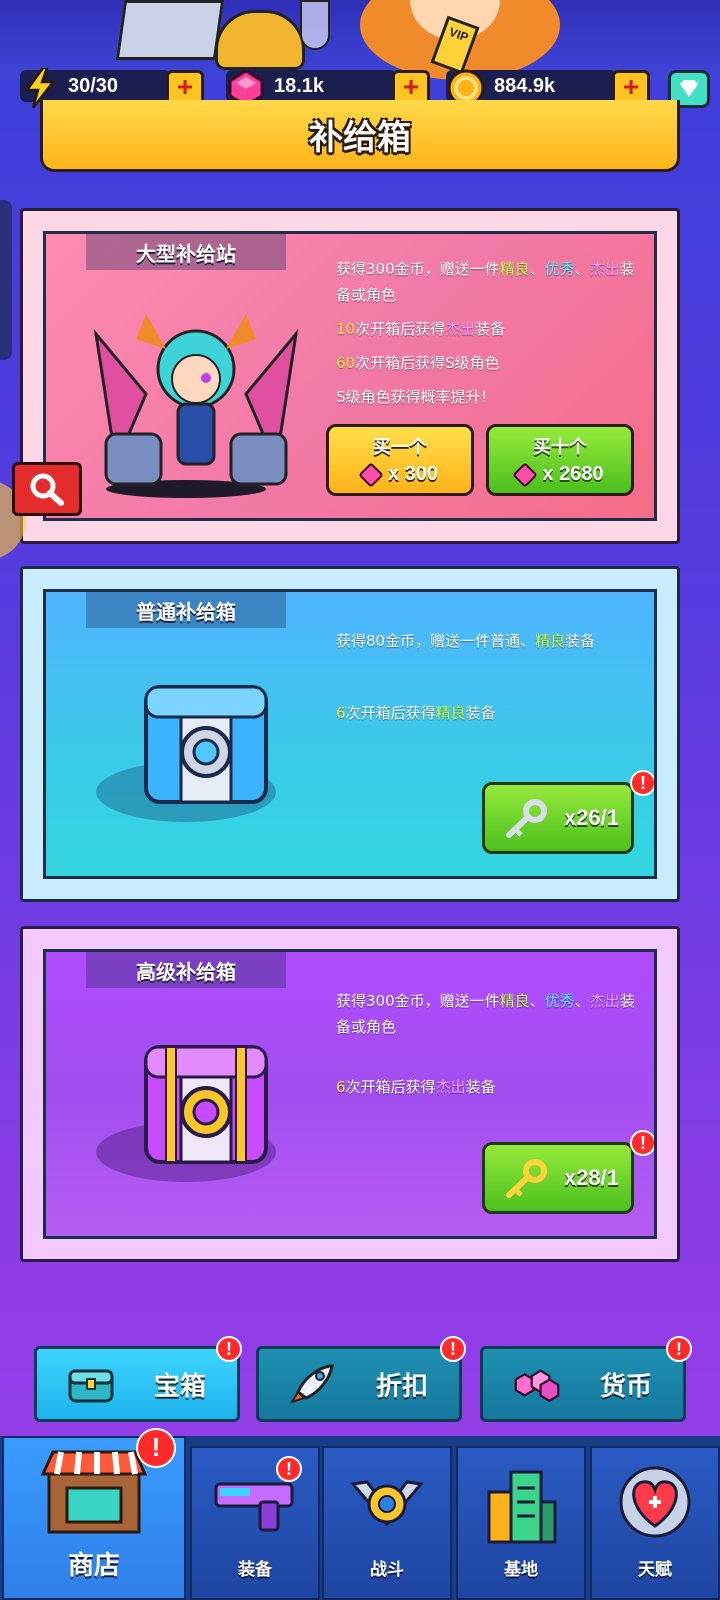 The width and height of the screenshot is (720, 1600). What do you see at coordinates (560, 447) in the screenshot?
I see `buy-ten-label: 买十个` at bounding box center [560, 447].